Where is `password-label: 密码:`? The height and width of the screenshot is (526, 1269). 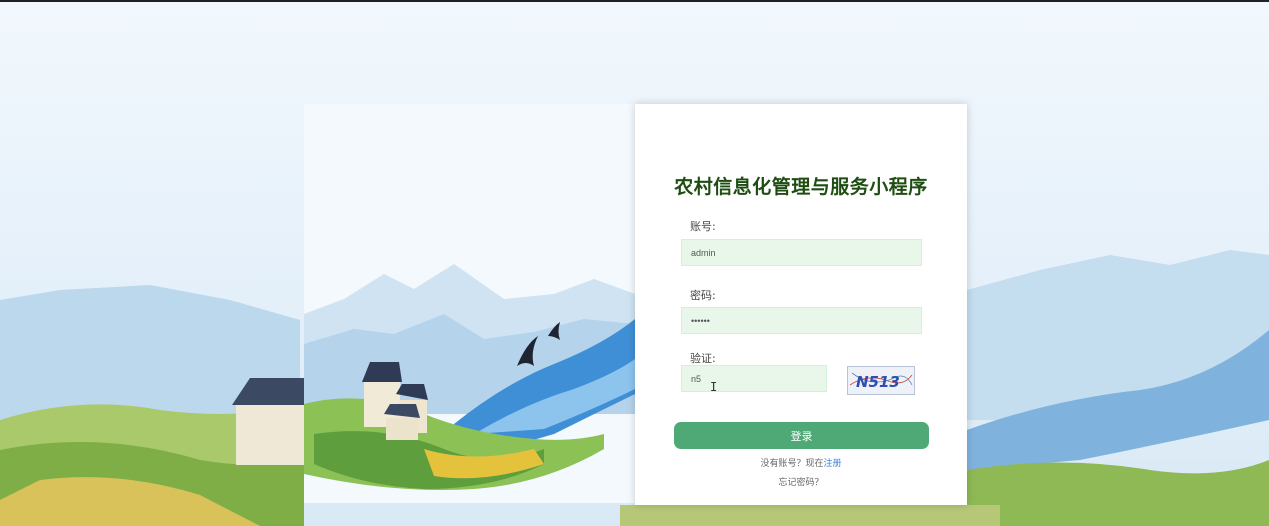 password-label: 密码: is located at coordinates (703, 295).